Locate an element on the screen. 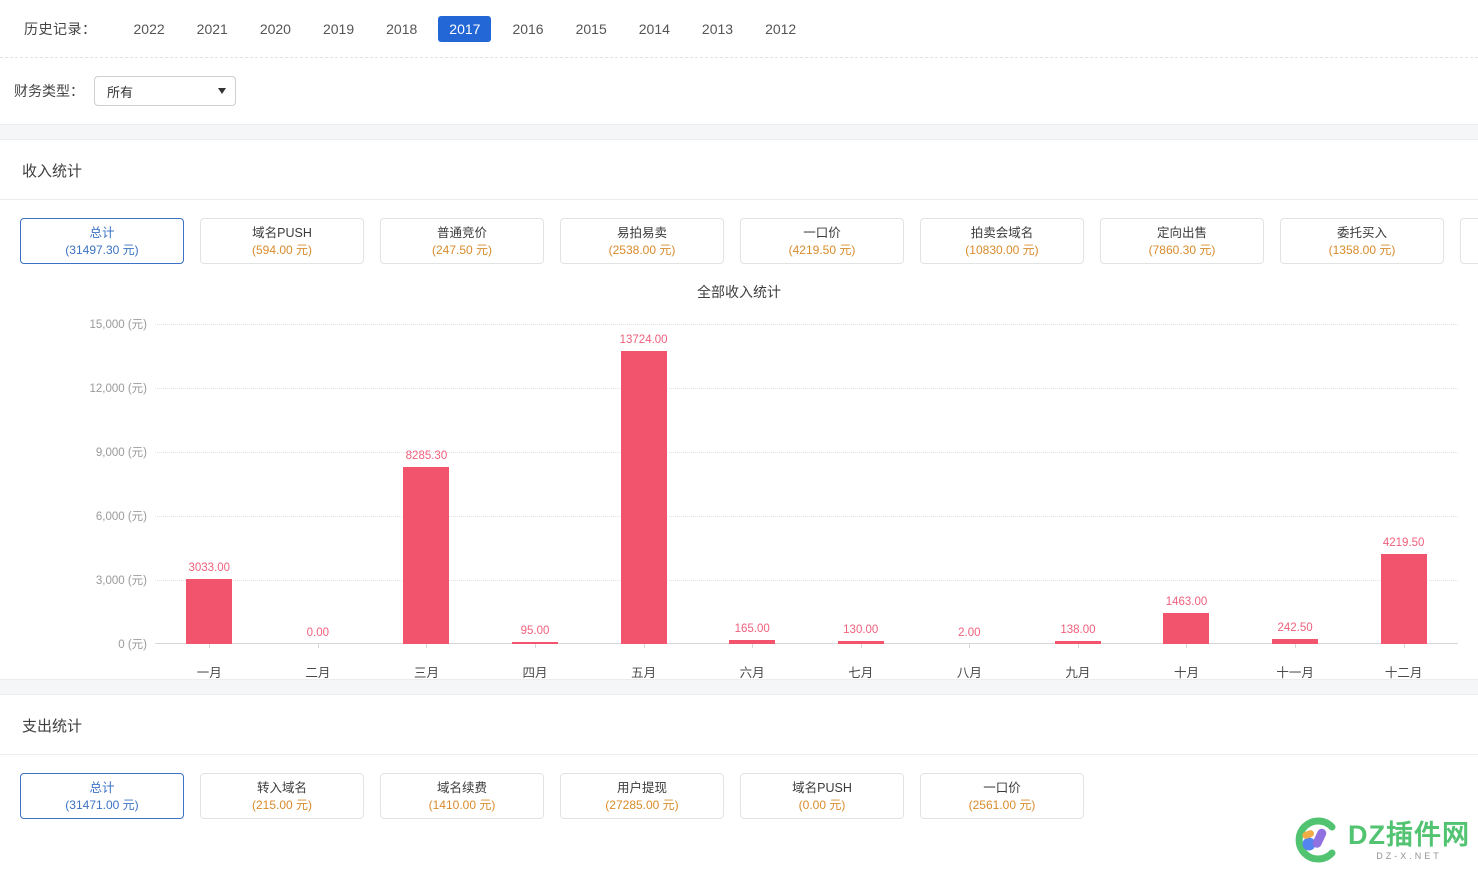  bar-value-label: 165.00 is located at coordinates (752, 629).